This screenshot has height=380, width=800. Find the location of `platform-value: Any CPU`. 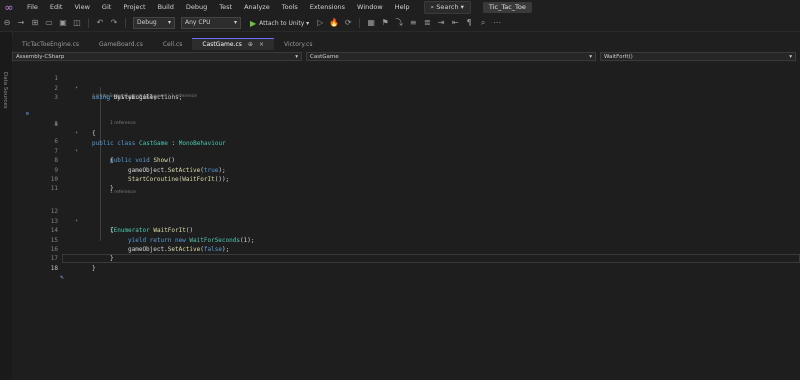

platform-value: Any CPU is located at coordinates (198, 22).